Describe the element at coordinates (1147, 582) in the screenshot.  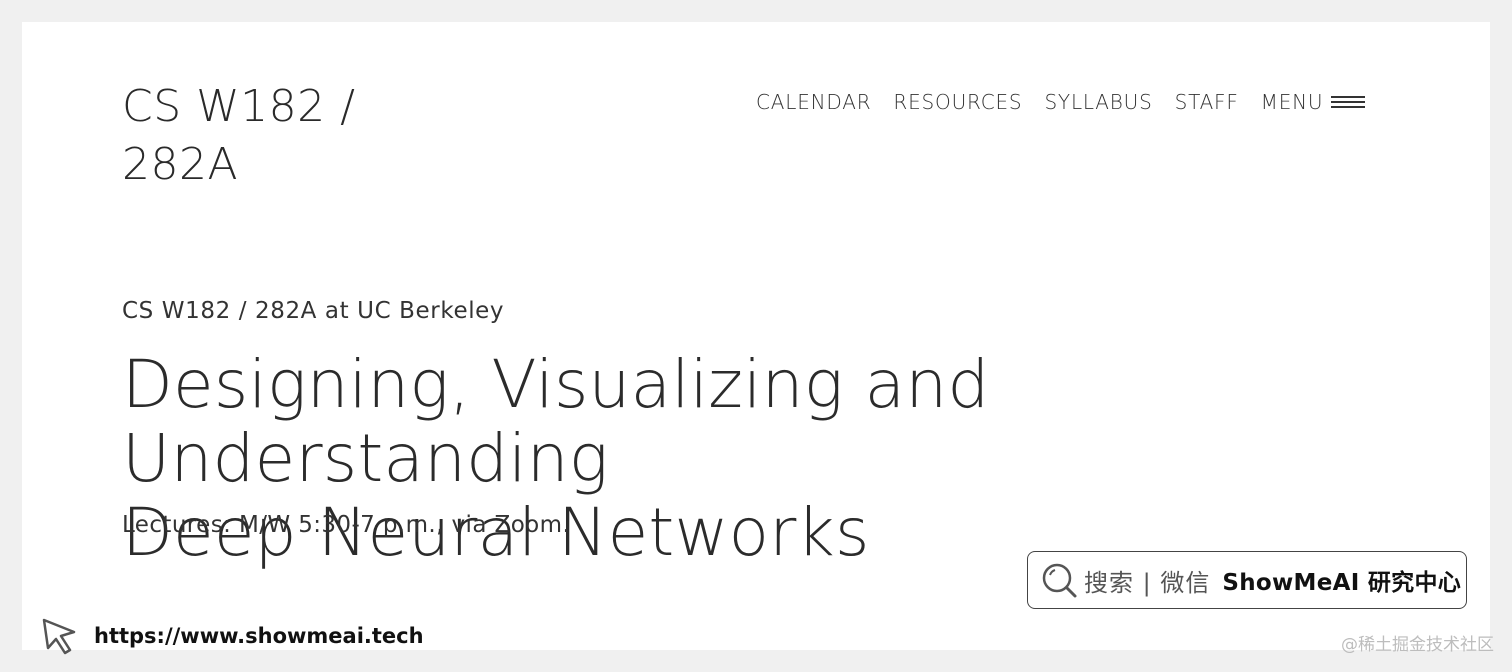
I see `search-label: 搜索 | 微信` at that location.